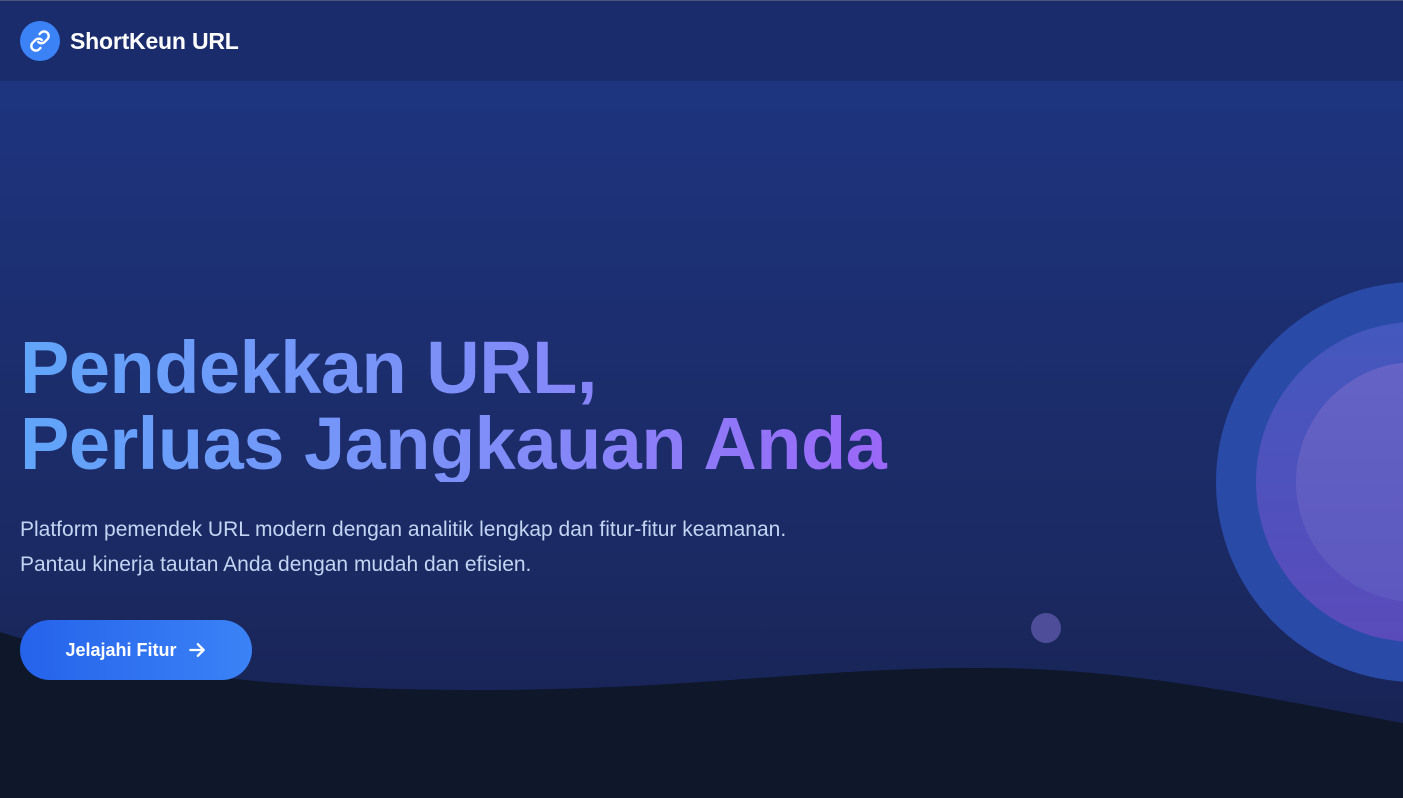 This screenshot has height=798, width=1403. What do you see at coordinates (121, 649) in the screenshot?
I see `explore-features-label: Jelajahi Fitur` at bounding box center [121, 649].